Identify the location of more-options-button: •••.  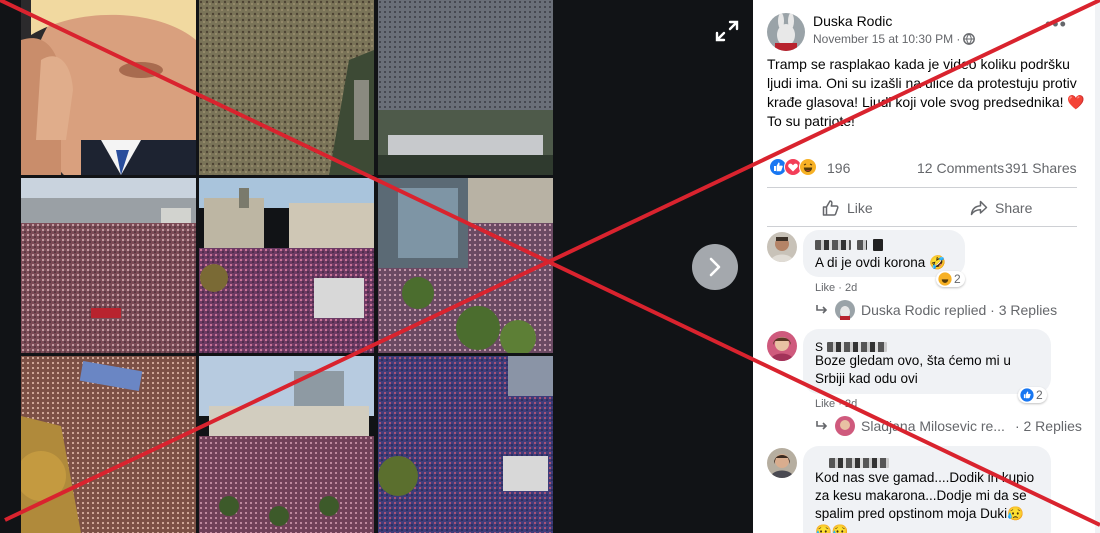
(1056, 24).